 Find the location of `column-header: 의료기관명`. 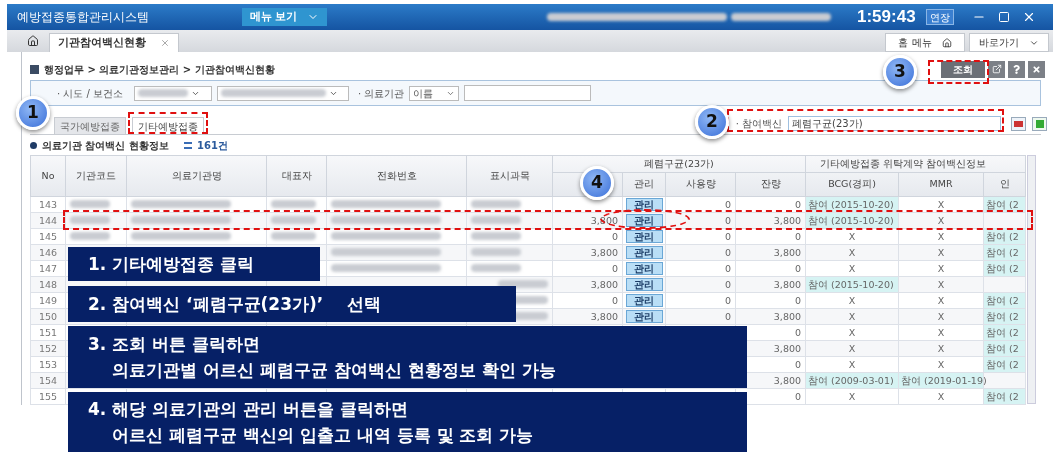

column-header: 의료기관명 is located at coordinates (196, 176).